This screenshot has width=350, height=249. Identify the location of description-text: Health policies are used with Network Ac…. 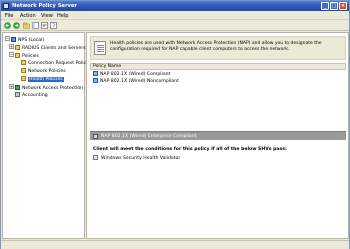
(216, 46).